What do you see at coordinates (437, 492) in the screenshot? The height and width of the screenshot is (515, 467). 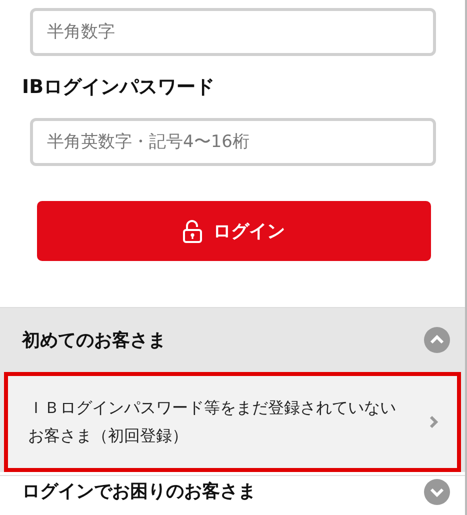 I see `expand-icon` at bounding box center [437, 492].